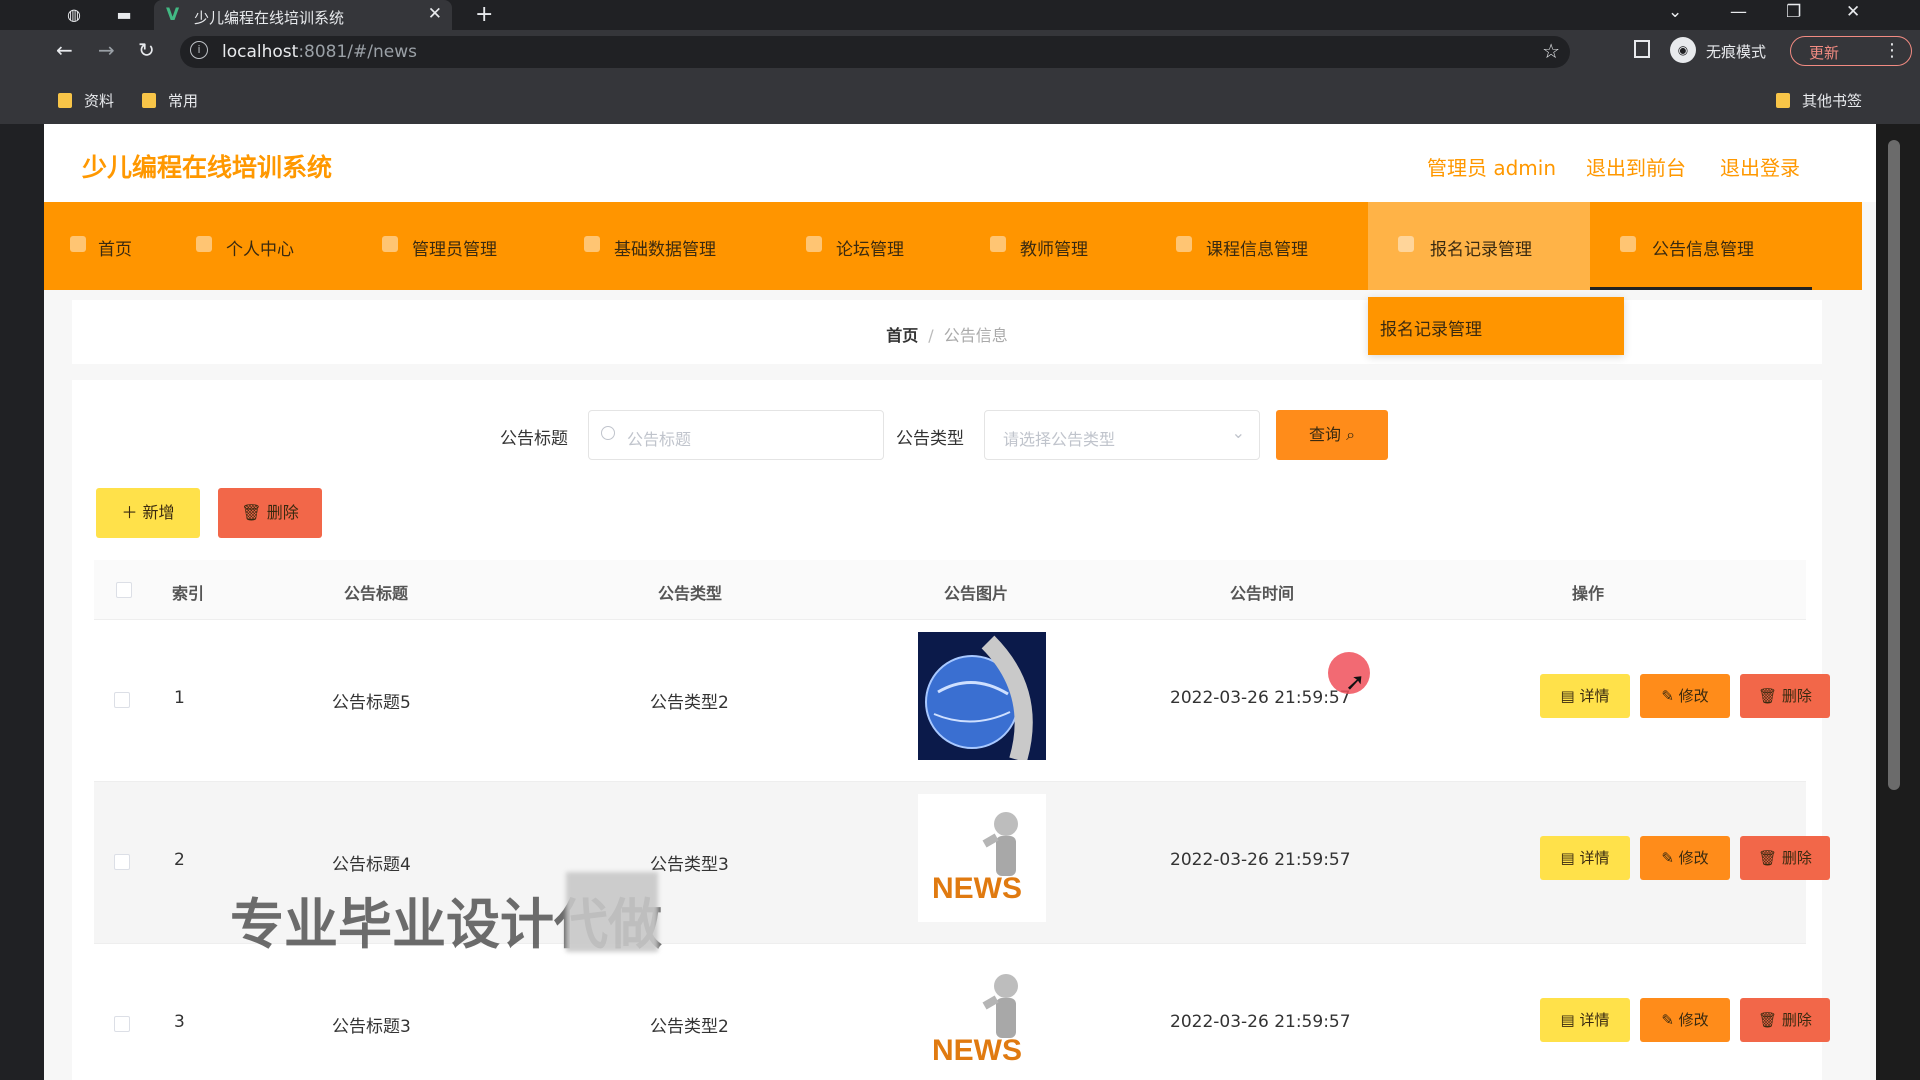  I want to click on tab-search-icon: ▬, so click(124, 15).